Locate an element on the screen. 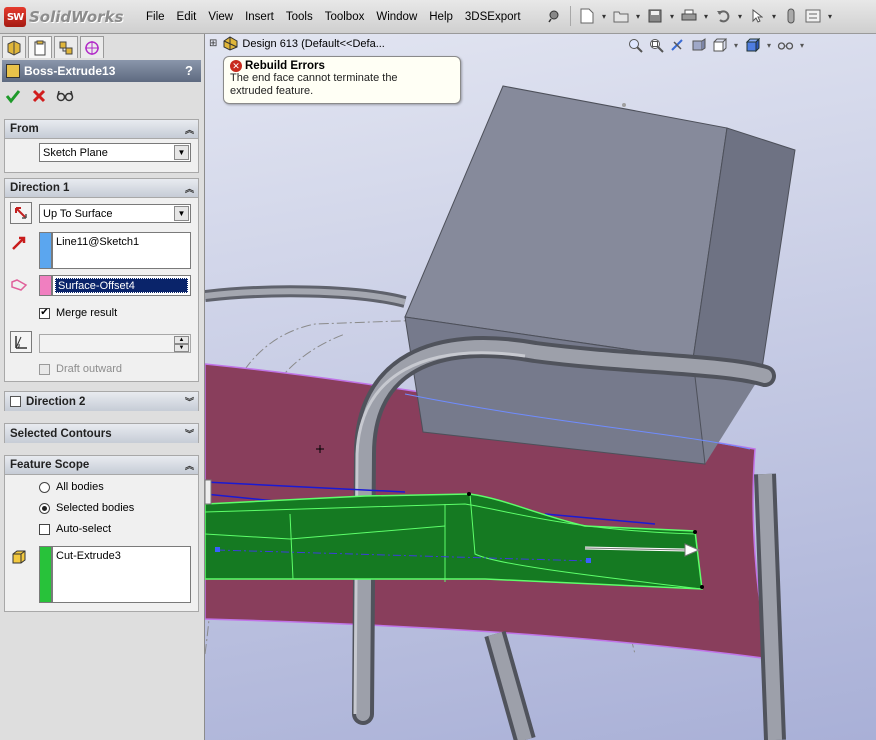 This screenshot has width=876, height=740. direction-ref-field: Line11@Sketch1 is located at coordinates (121, 250).